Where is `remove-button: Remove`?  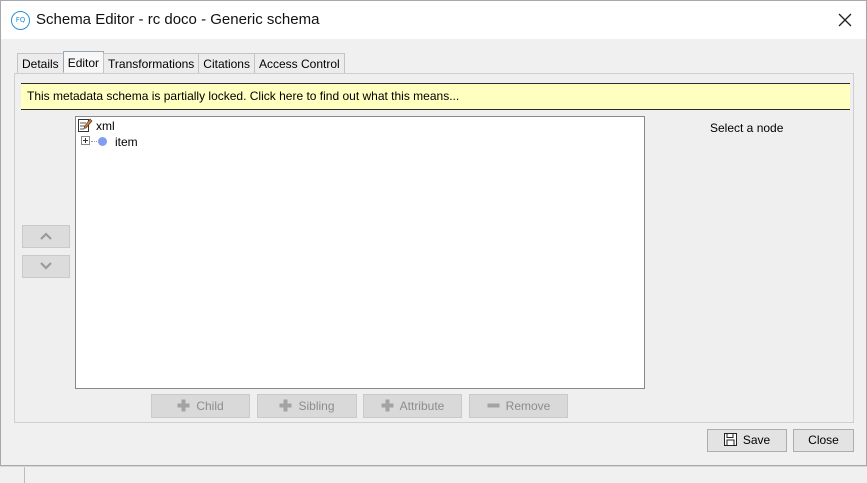
remove-button: Remove is located at coordinates (518, 406).